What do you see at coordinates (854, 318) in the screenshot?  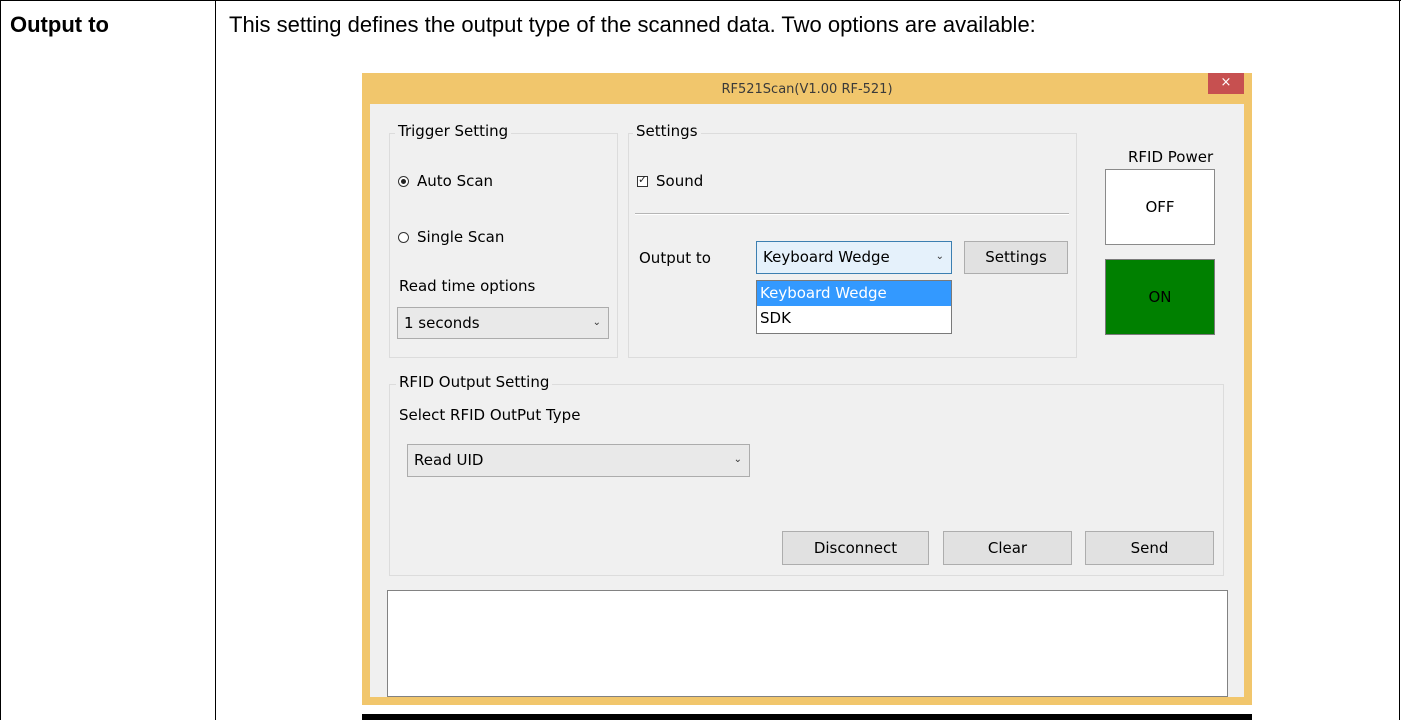 I see `dropdown-option-sdk: SDK` at bounding box center [854, 318].